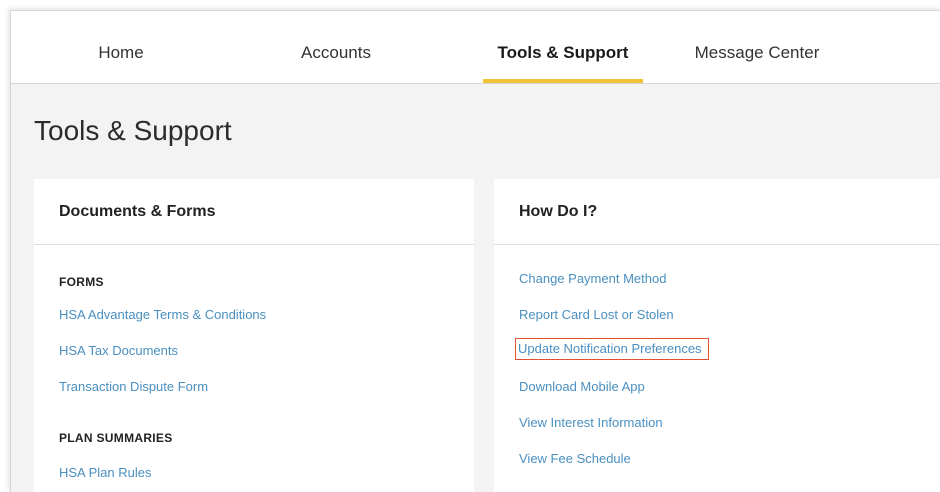 The height and width of the screenshot is (492, 940). I want to click on tab-tools-support: Tools & Support, so click(563, 47).